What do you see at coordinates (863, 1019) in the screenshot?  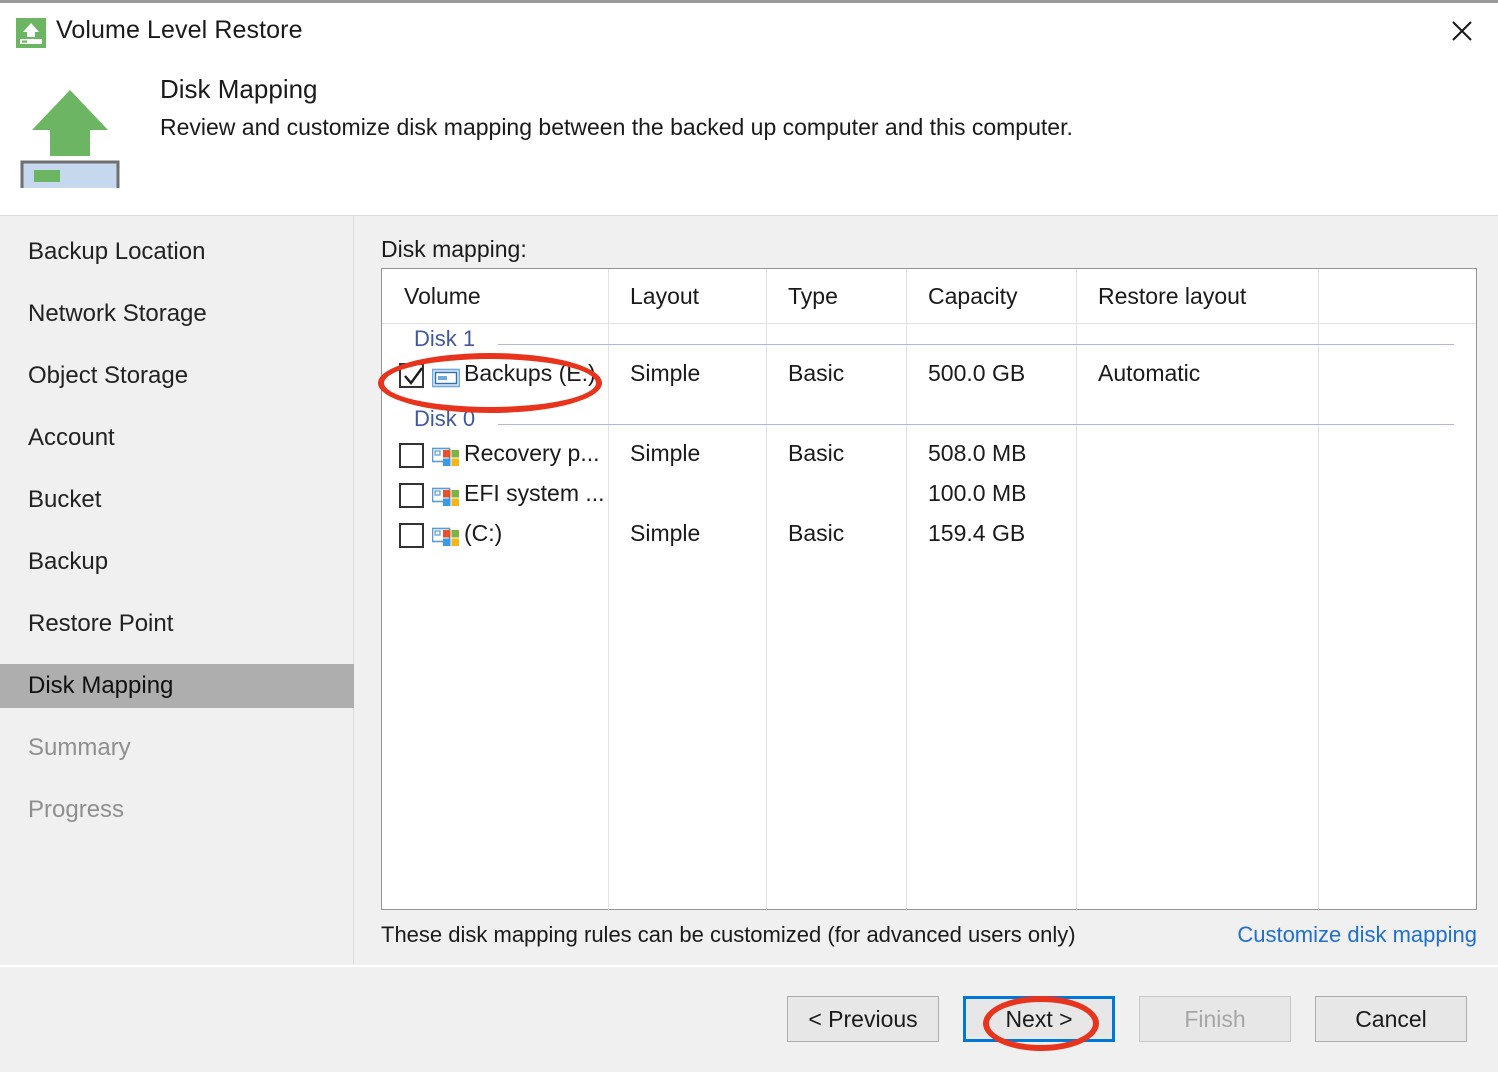 I see `previous-button: < Previous` at bounding box center [863, 1019].